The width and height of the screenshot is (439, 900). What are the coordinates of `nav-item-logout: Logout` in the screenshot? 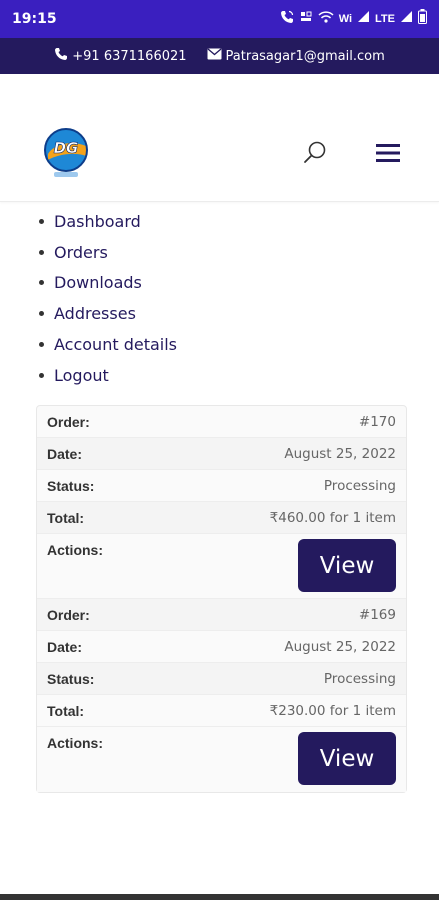 It's located at (226, 375).